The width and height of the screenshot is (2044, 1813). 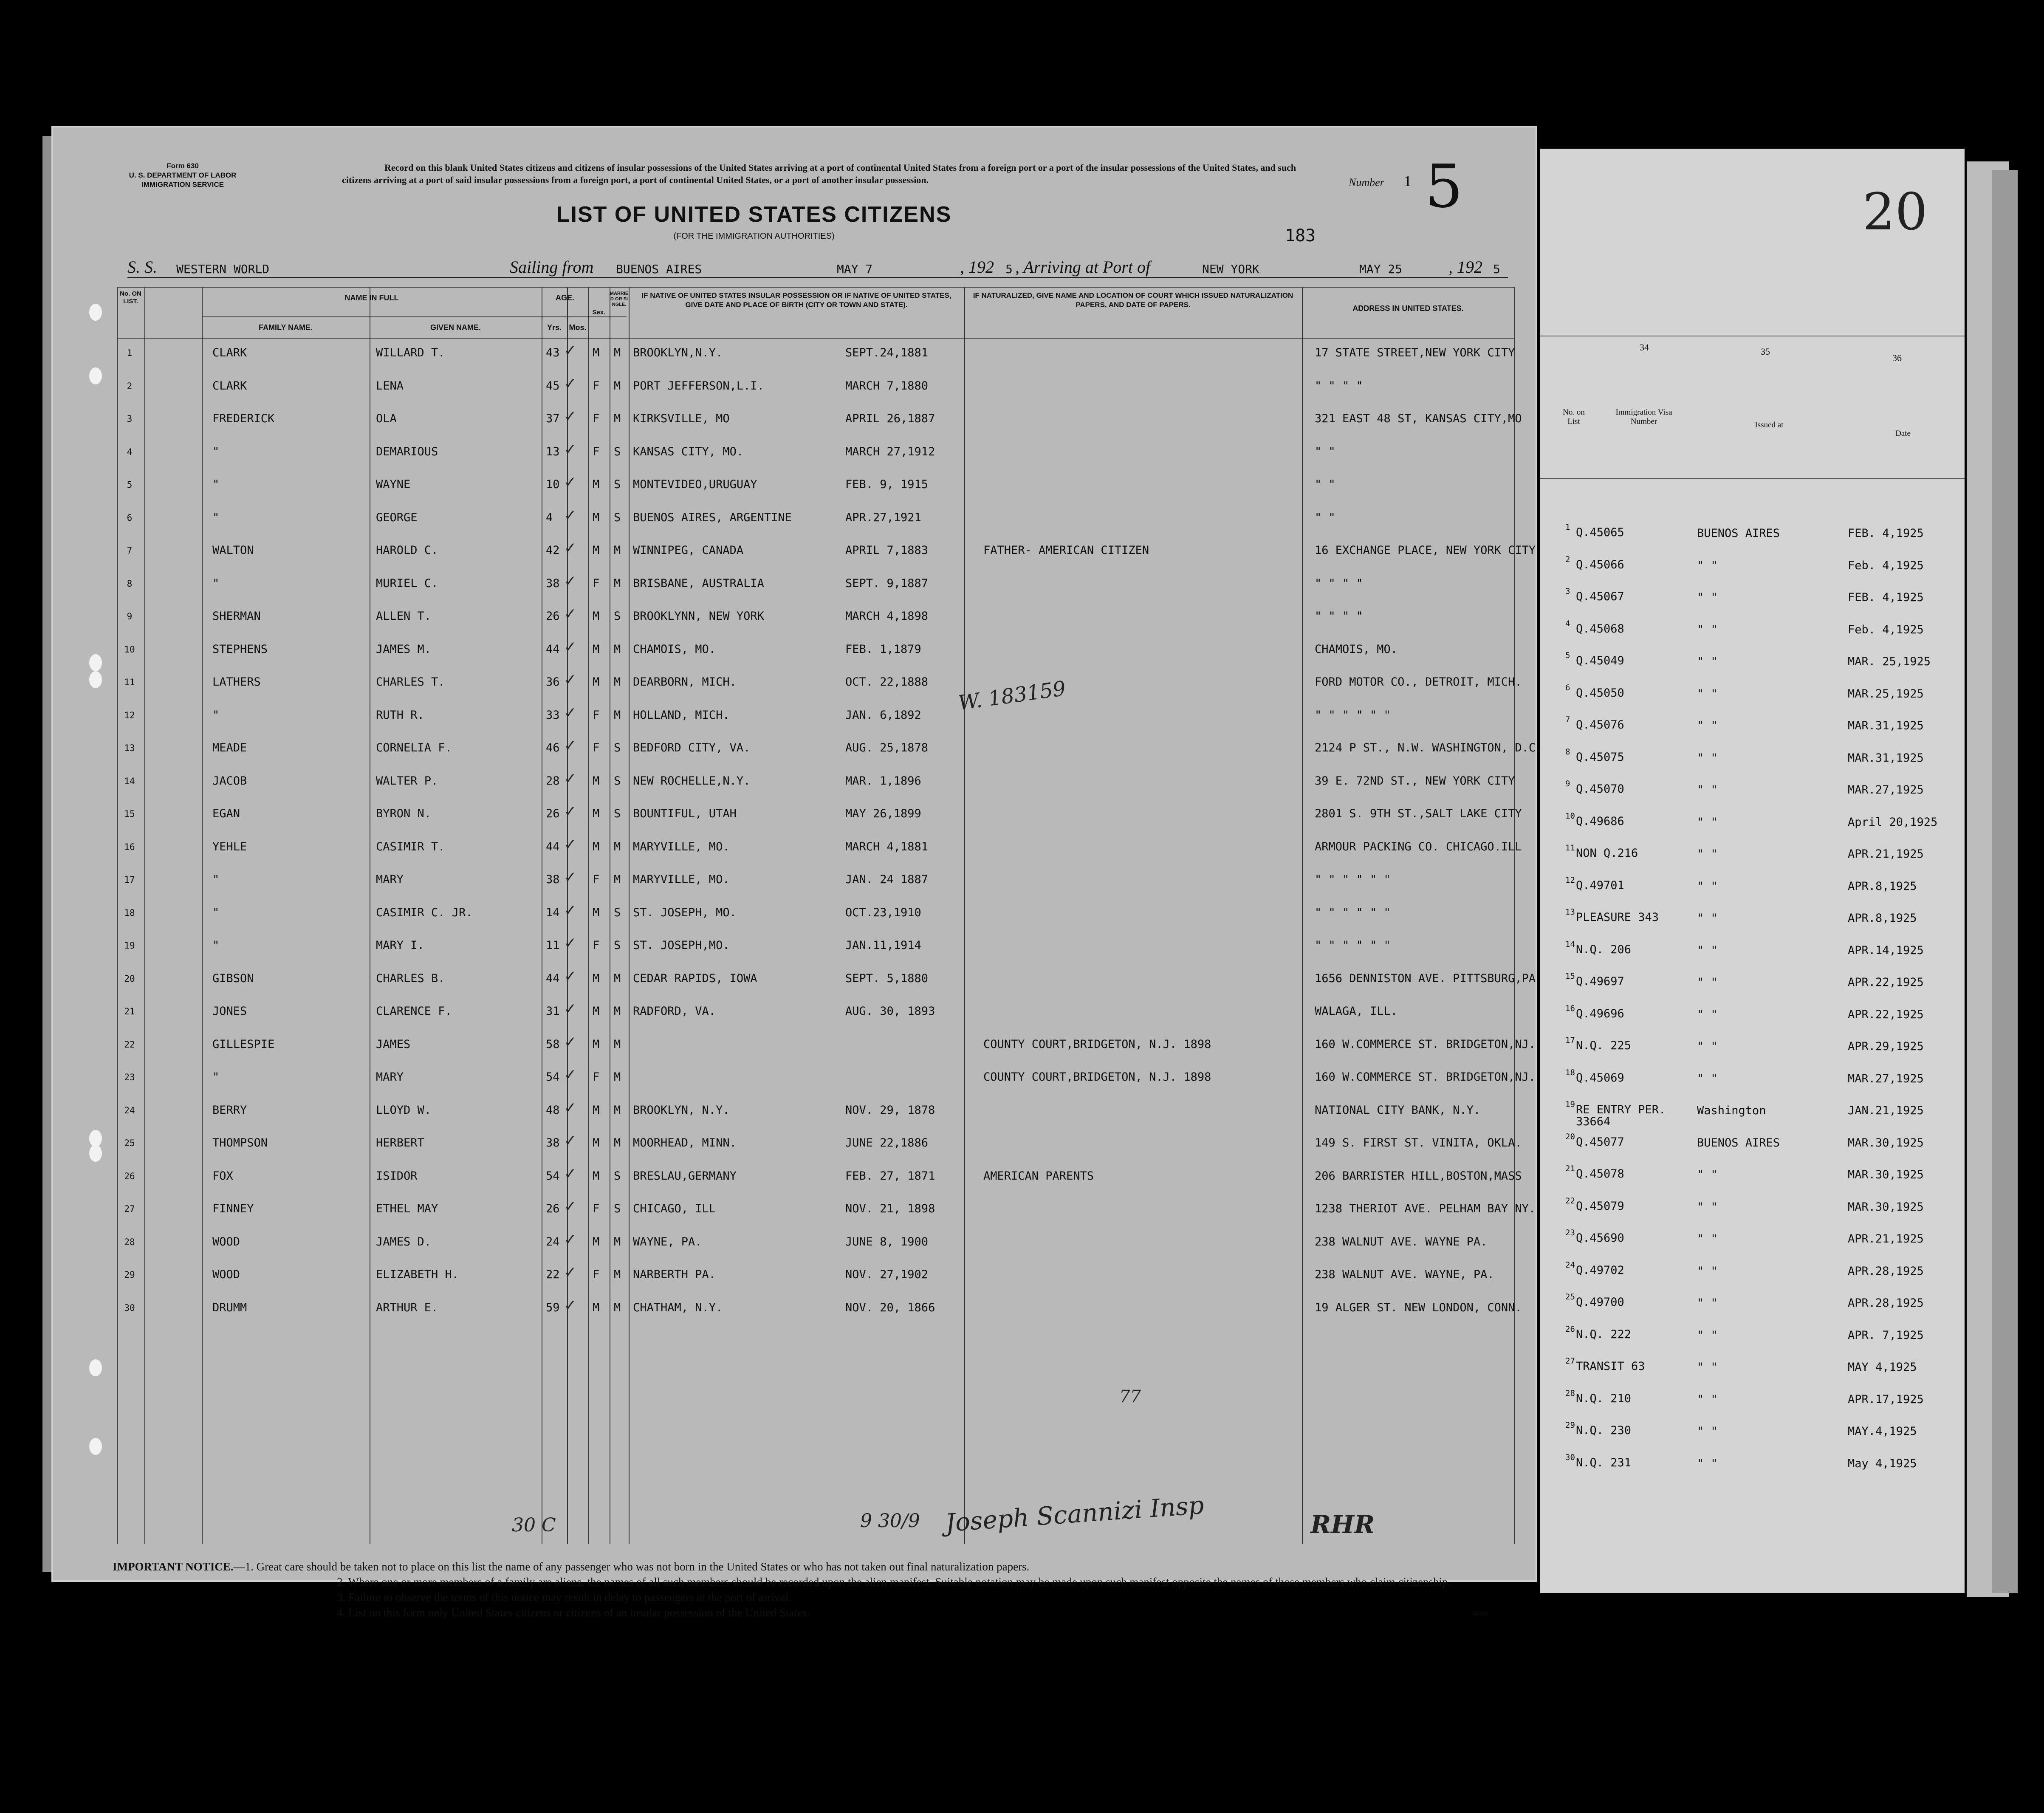 What do you see at coordinates (404, 616) in the screenshot?
I see `given-name: ALLEN T.` at bounding box center [404, 616].